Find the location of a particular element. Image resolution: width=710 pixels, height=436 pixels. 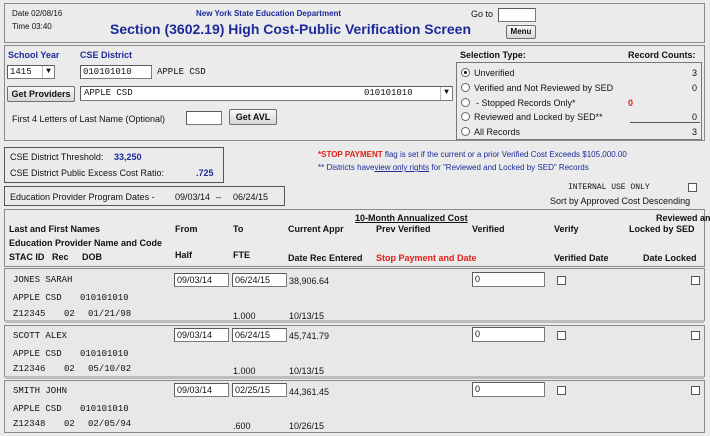

selection-option-label: Reviewed and Locked by SED** is located at coordinates (538, 117).